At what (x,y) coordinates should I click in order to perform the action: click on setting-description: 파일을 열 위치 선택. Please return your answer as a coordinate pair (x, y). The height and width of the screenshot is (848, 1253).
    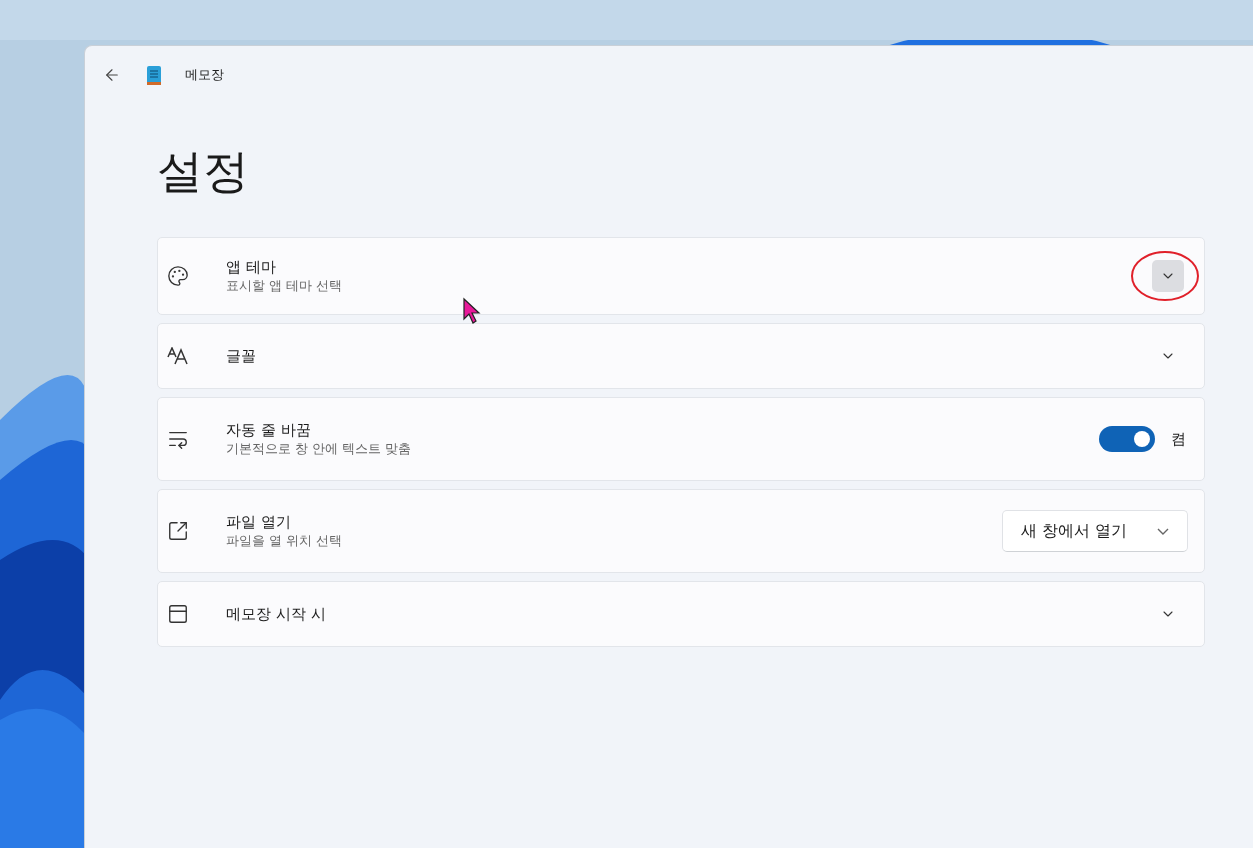
    Looking at the image, I should click on (284, 541).